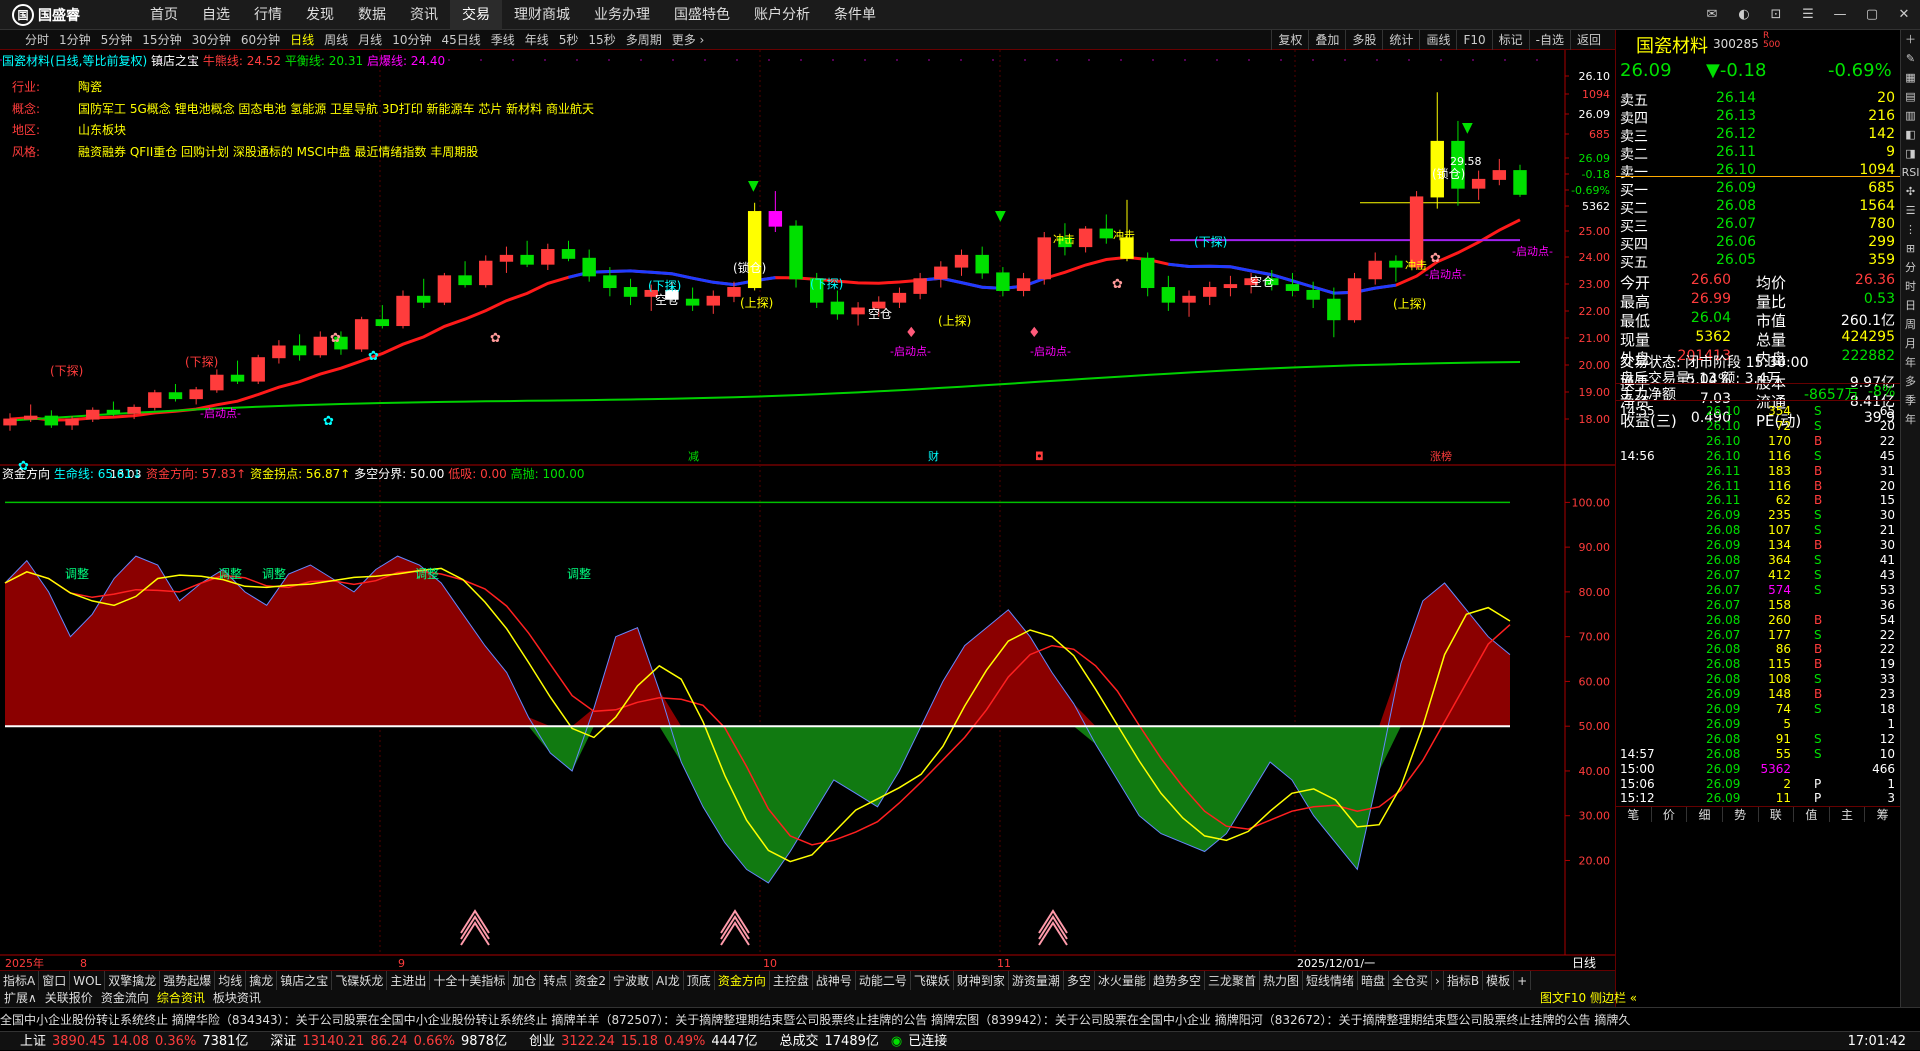 This screenshot has height=1051, width=1920. What do you see at coordinates (632, 981) in the screenshot?
I see `indicator-tab-14: 宁波敢` at bounding box center [632, 981].